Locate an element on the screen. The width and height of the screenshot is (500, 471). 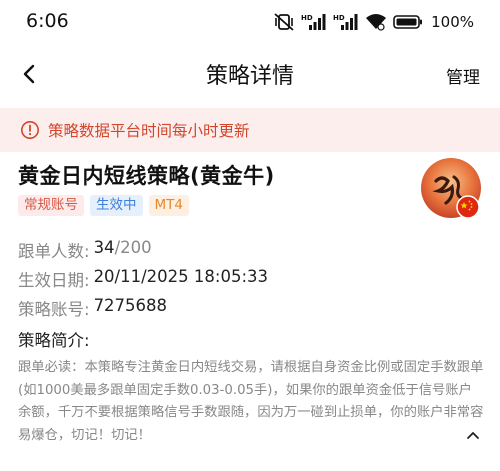
account-label: 策略账号: is located at coordinates (54, 309).